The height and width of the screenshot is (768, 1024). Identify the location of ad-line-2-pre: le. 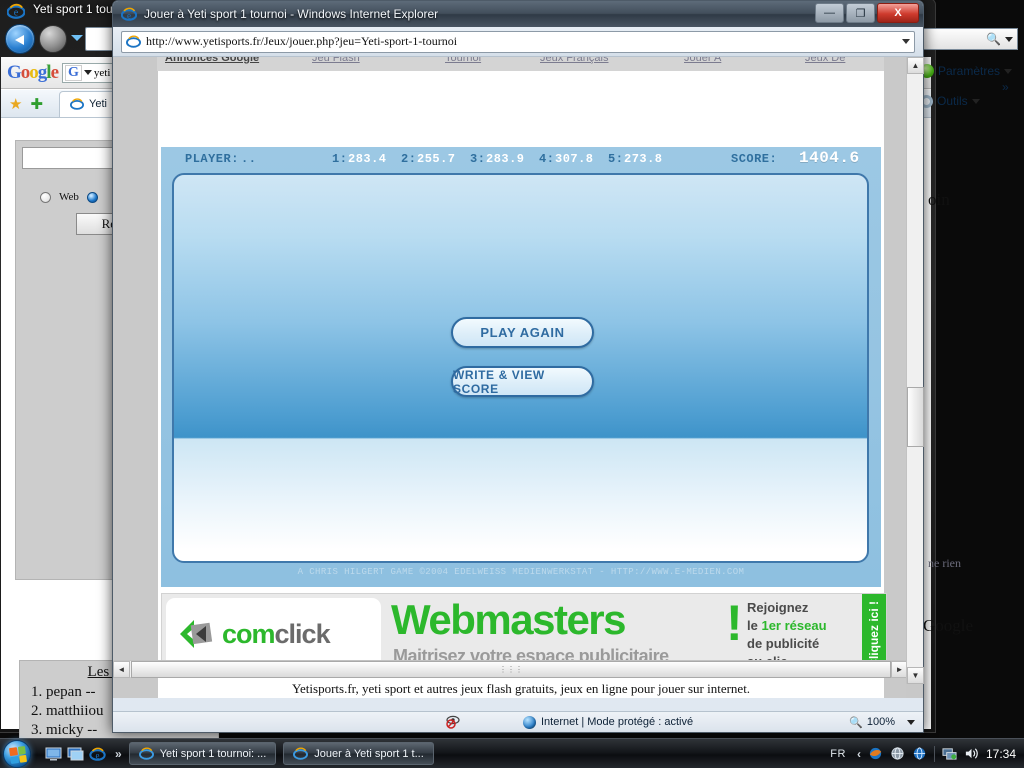
(754, 625).